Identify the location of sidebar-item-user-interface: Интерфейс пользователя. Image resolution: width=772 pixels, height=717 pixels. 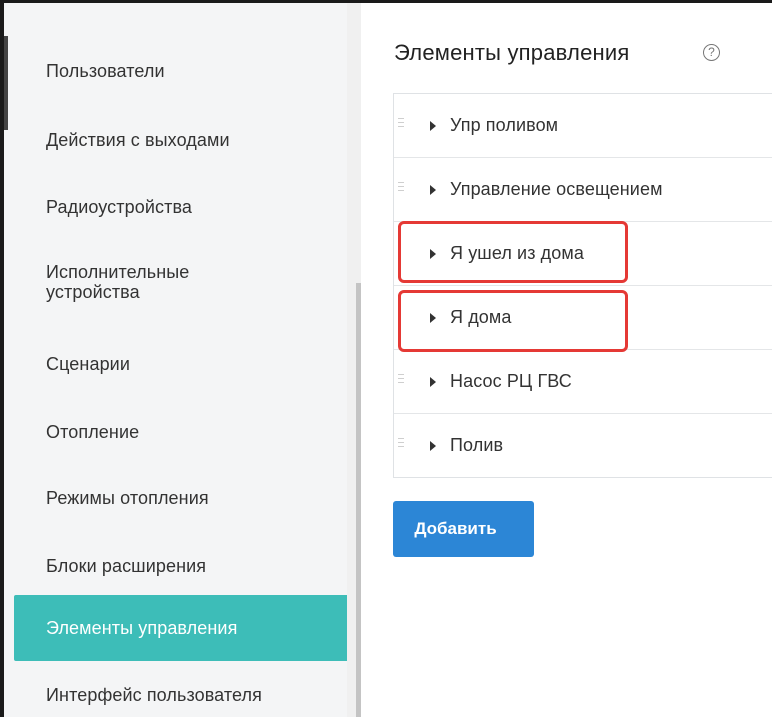
(182, 696).